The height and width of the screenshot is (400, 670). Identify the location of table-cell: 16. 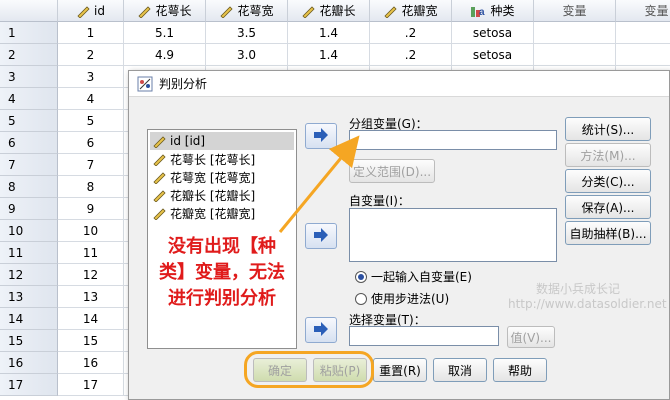
(91, 363).